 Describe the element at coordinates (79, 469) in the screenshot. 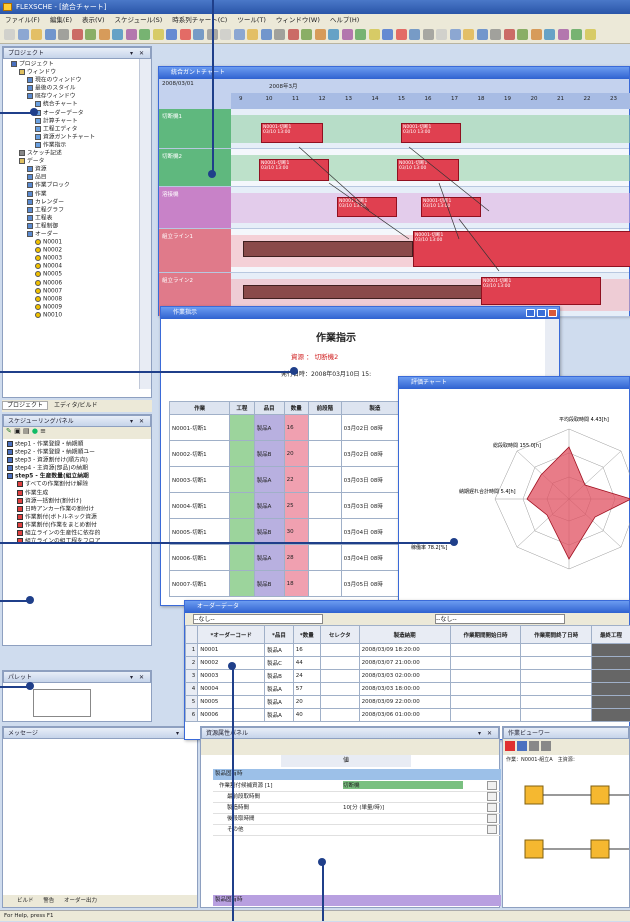

I see `schedule-item: step4 - 主資源(部品)の納期` at that location.